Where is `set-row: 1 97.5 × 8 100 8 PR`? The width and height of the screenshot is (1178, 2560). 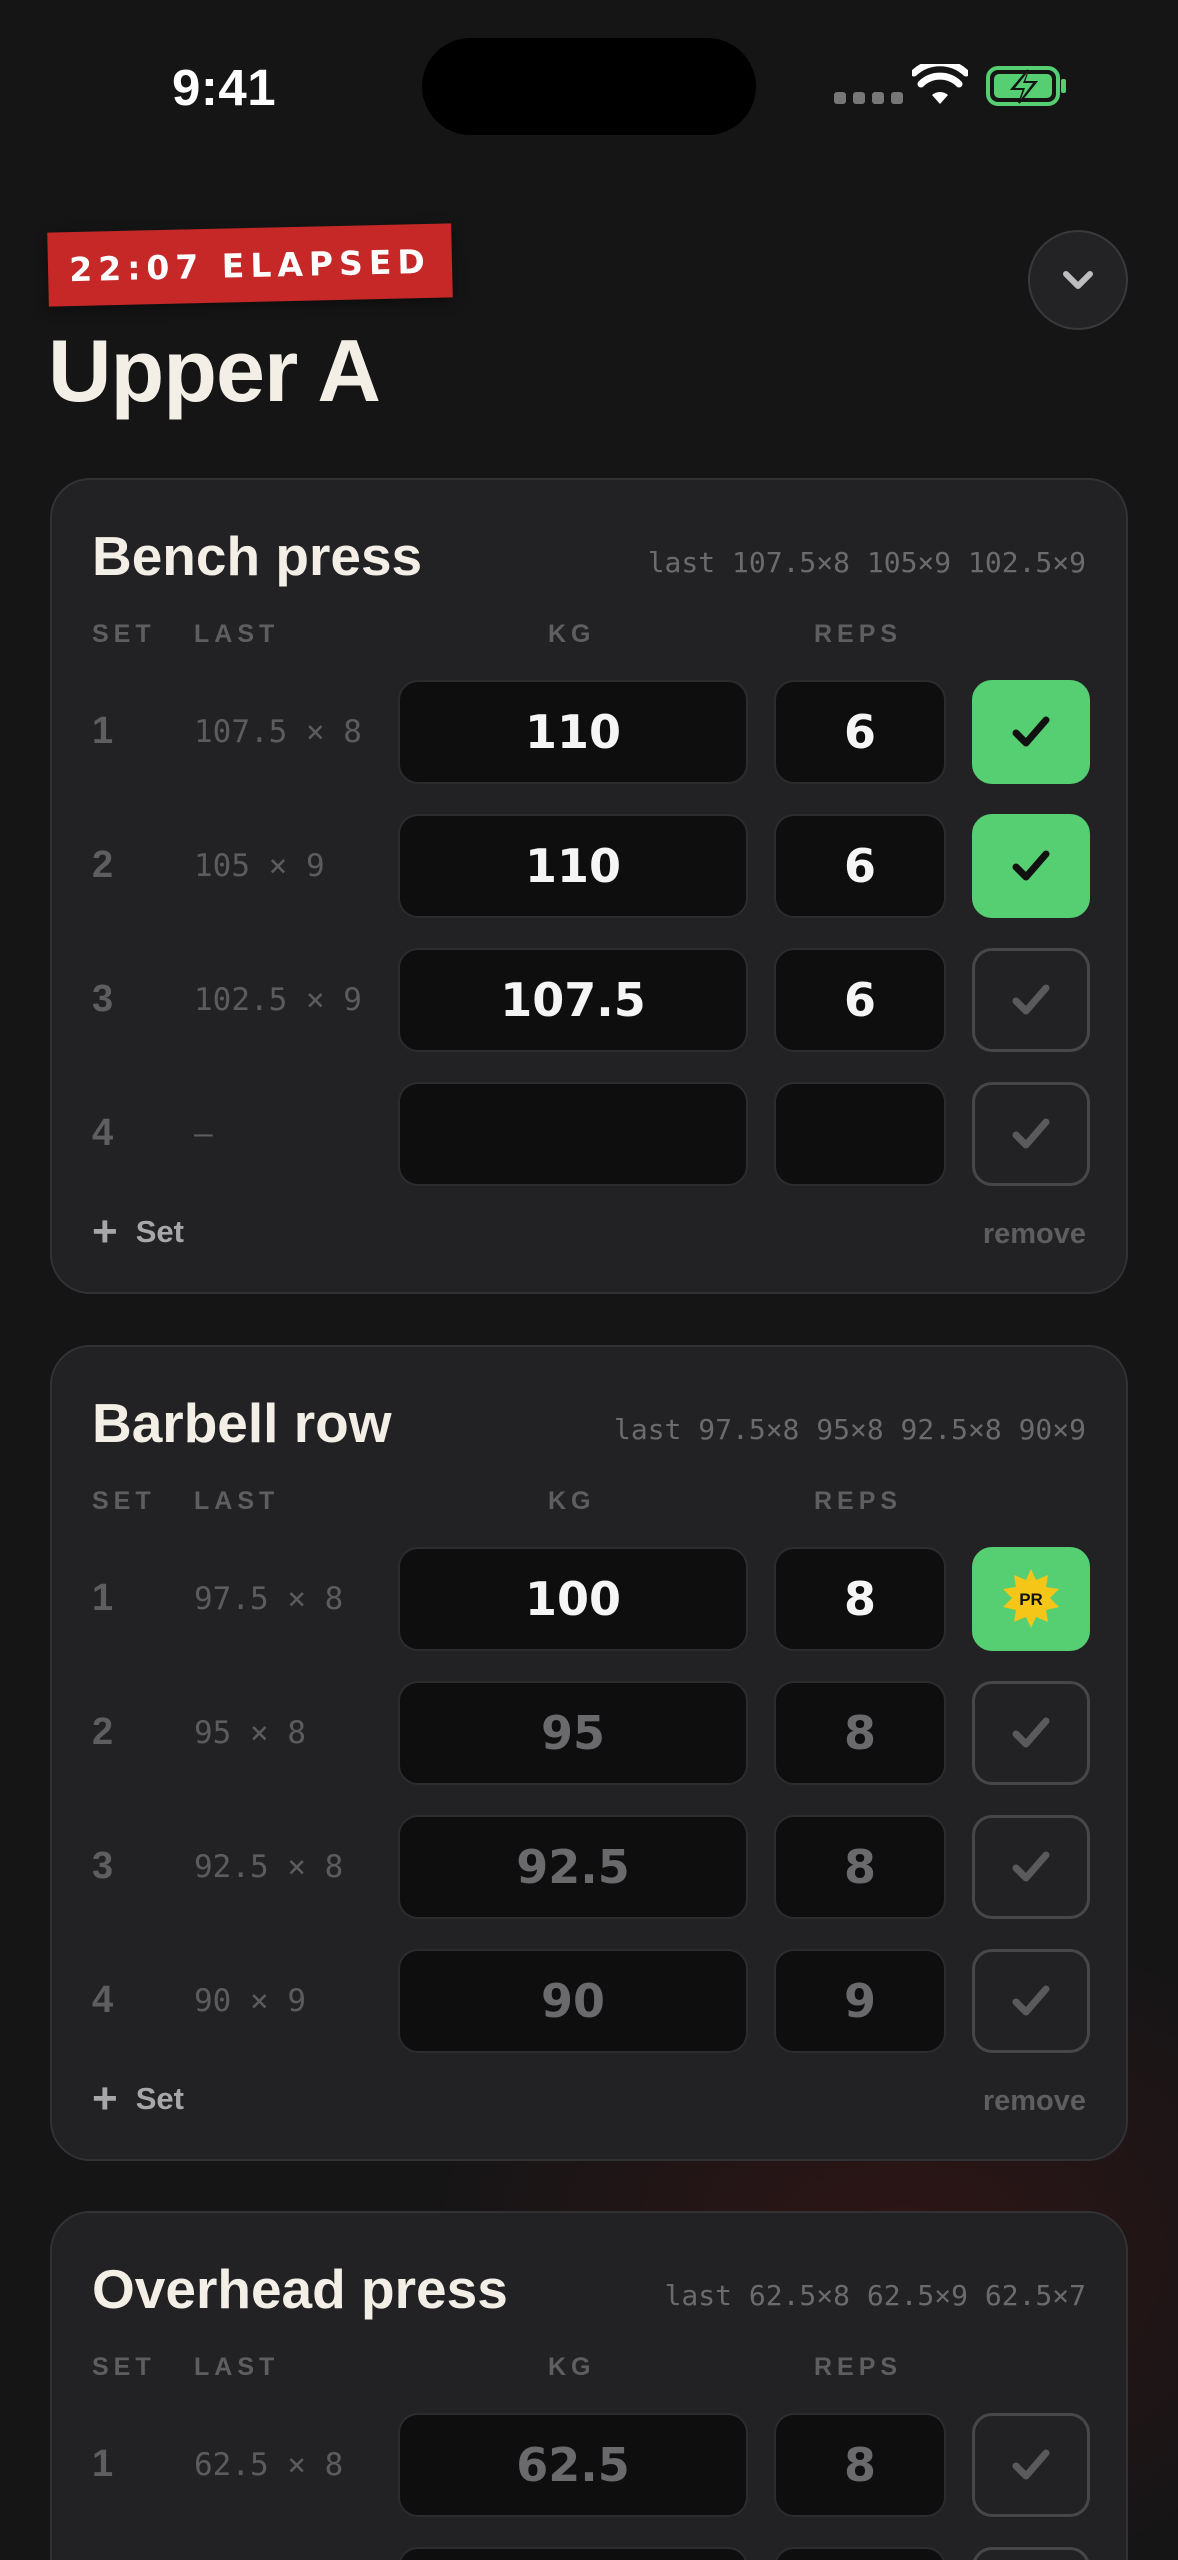 set-row: 1 97.5 × 8 100 8 PR is located at coordinates (589, 1599).